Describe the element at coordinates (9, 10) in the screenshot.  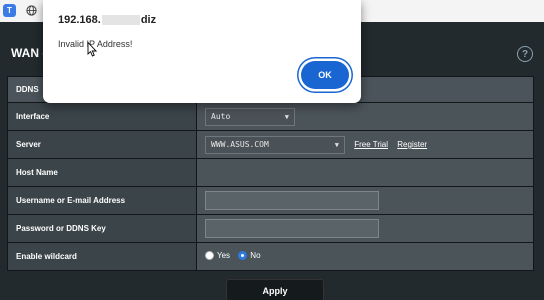
I see `blue-square-icon: T` at that location.